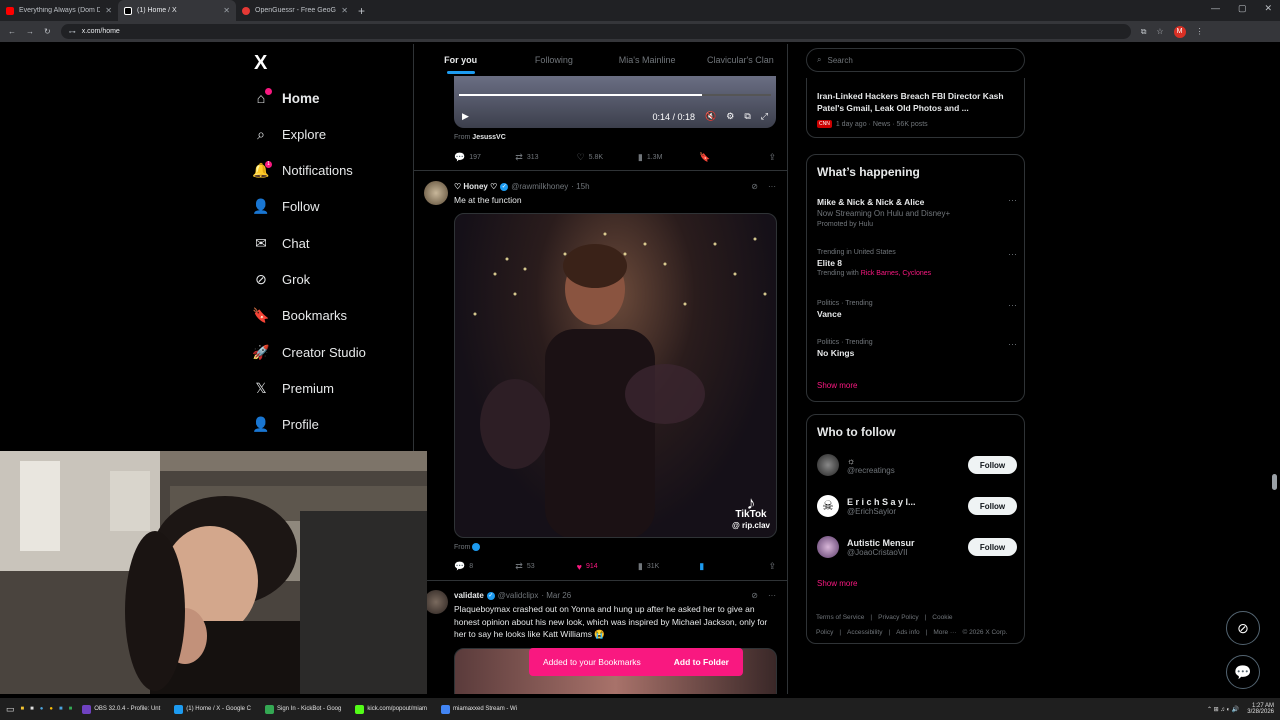 The image size is (1280, 720). What do you see at coordinates (553, 60) in the screenshot?
I see `tab-following: Following` at bounding box center [553, 60].